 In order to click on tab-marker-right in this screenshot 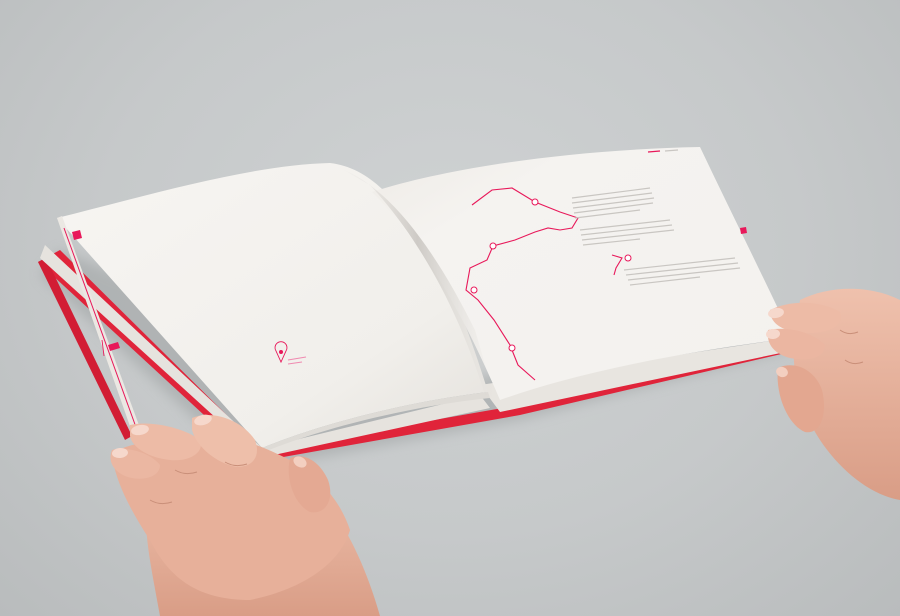, I will do `click(743, 230)`.